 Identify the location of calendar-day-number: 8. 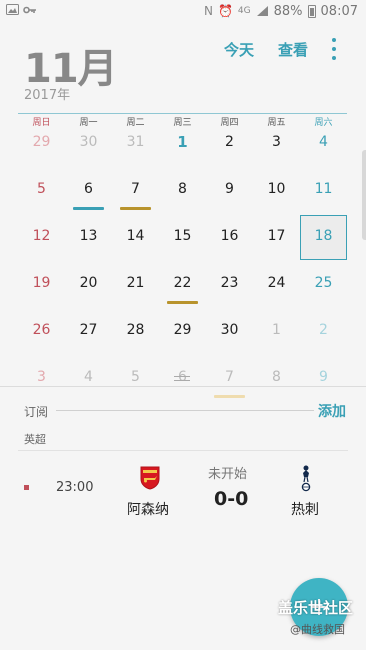
(276, 377).